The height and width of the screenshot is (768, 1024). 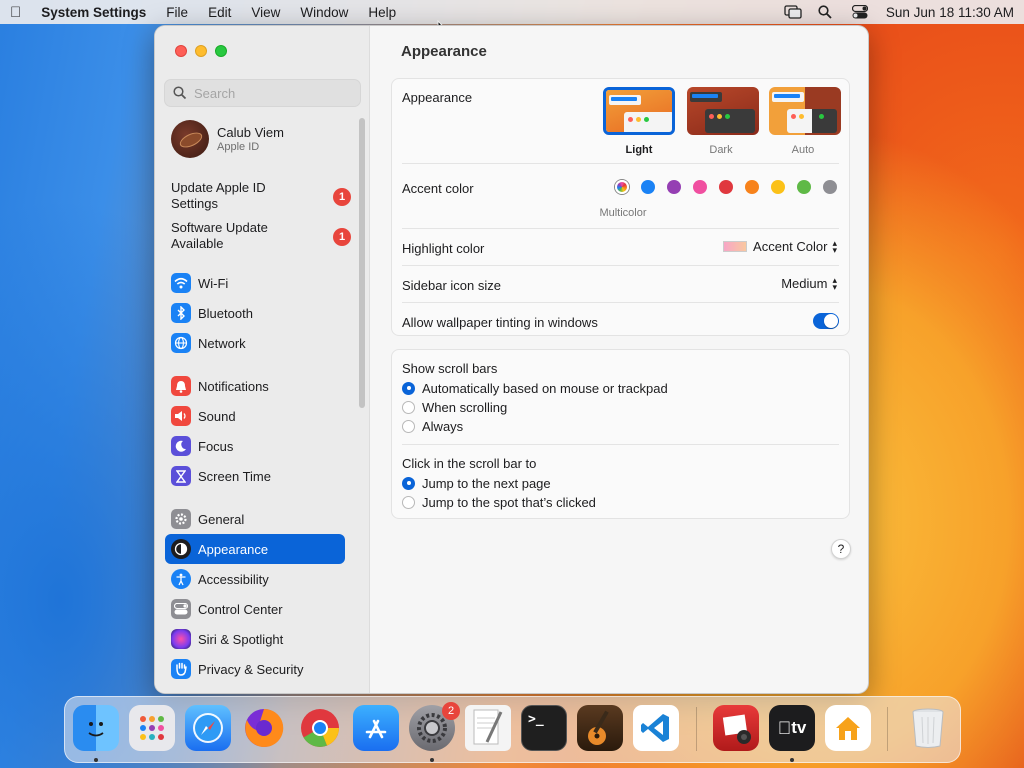 I want to click on close-window-button, so click(x=181, y=51).